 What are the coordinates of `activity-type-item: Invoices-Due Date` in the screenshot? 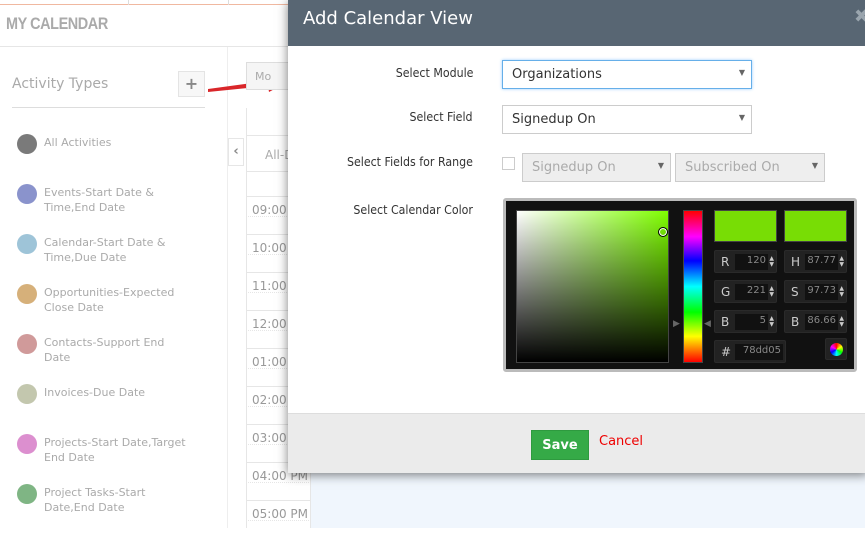 It's located at (117, 394).